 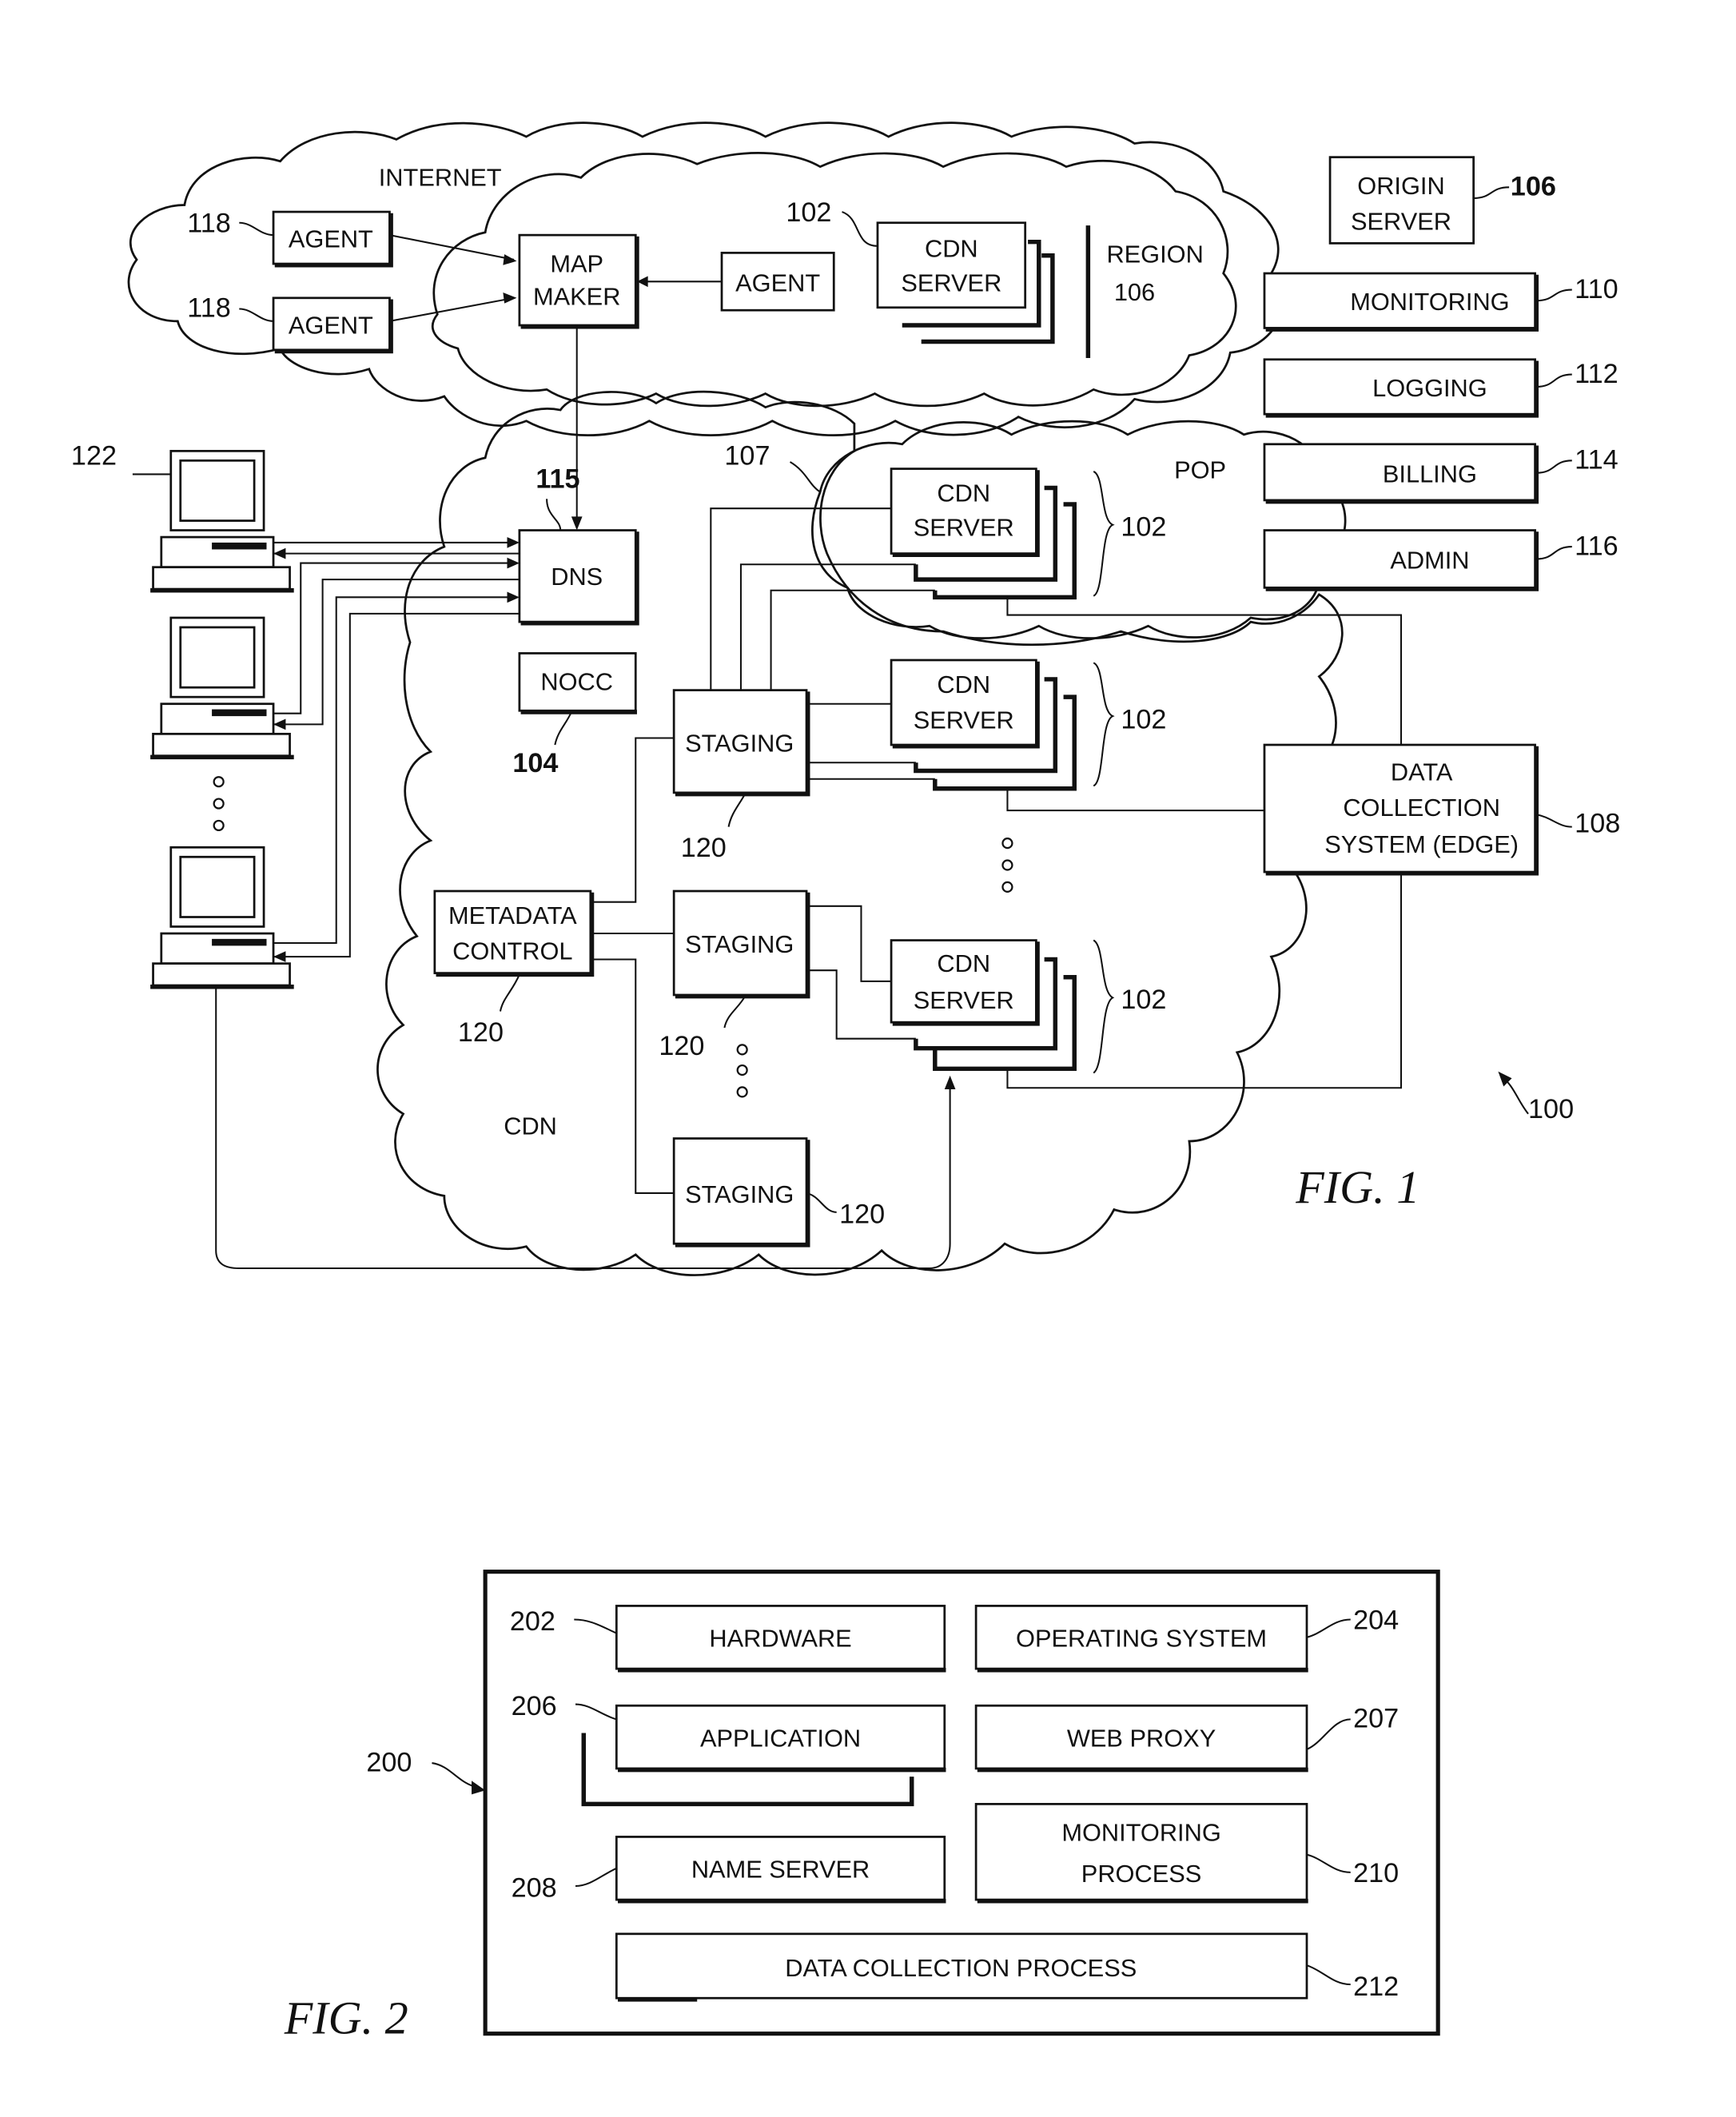 What do you see at coordinates (512, 951) in the screenshot?
I see `metadata-control-line2: CONTROL` at bounding box center [512, 951].